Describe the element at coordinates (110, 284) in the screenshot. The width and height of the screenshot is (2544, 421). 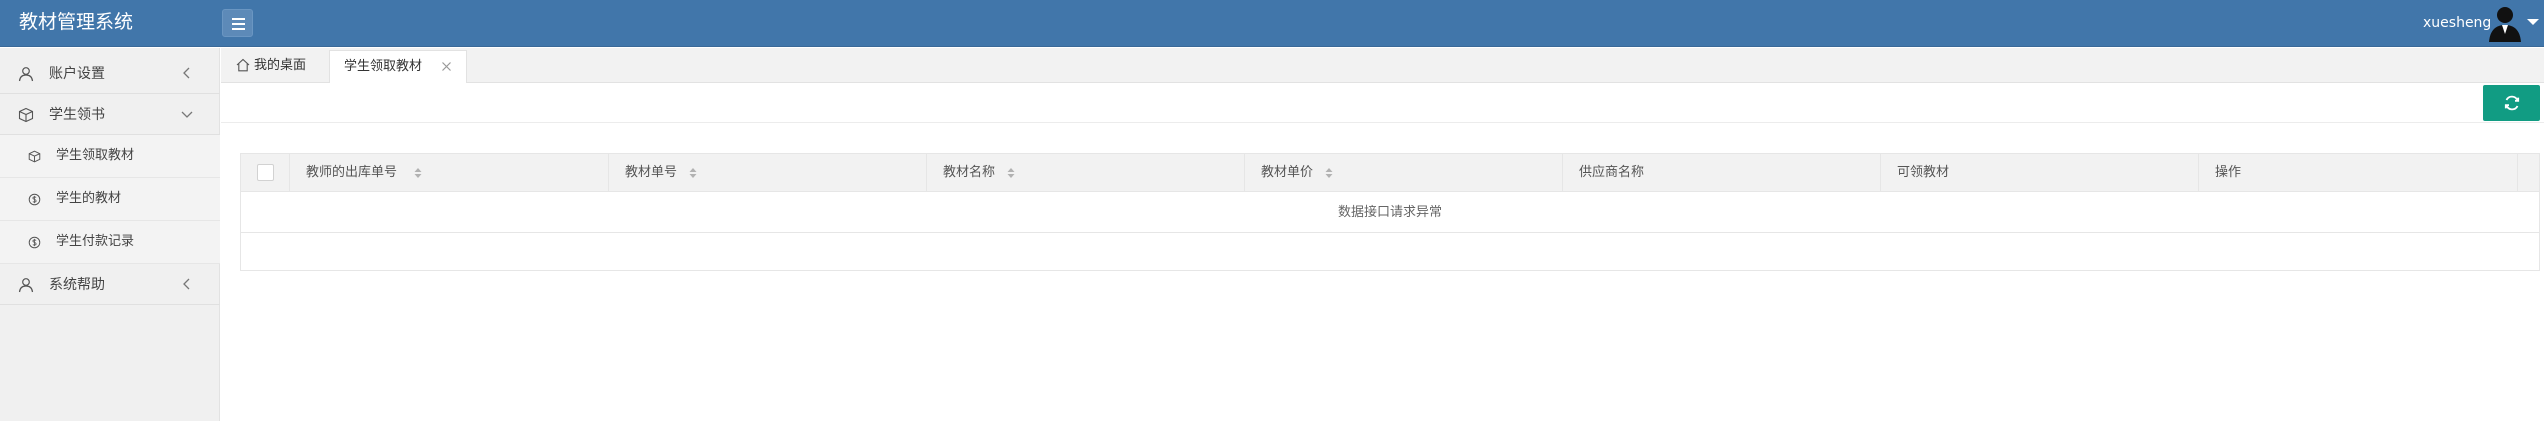
I see `sidebar-item-system-help: 系统帮助` at that location.